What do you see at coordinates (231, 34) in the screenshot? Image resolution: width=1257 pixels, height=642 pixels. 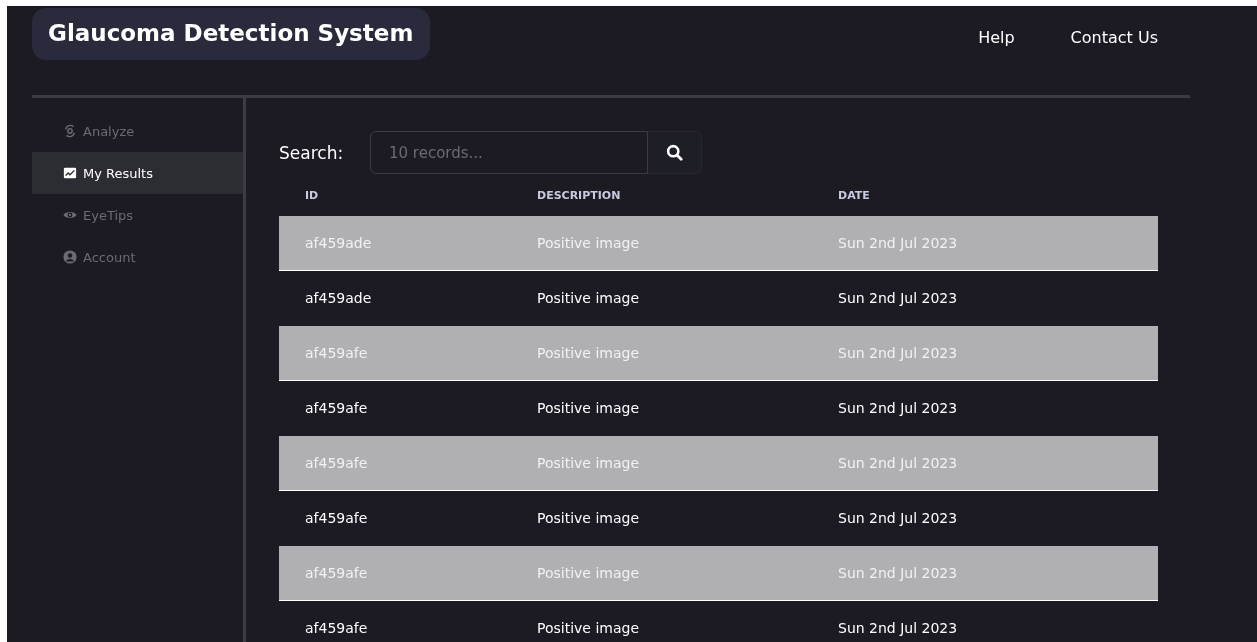 I see `app-title: Glaucoma Detection System` at bounding box center [231, 34].